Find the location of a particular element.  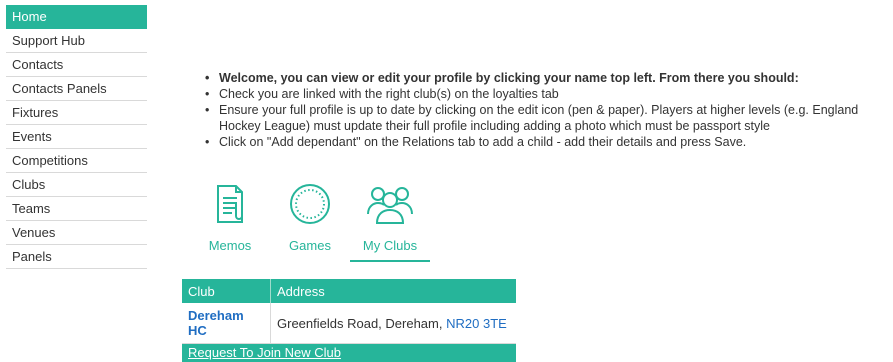

ball-icon is located at coordinates (310, 204).